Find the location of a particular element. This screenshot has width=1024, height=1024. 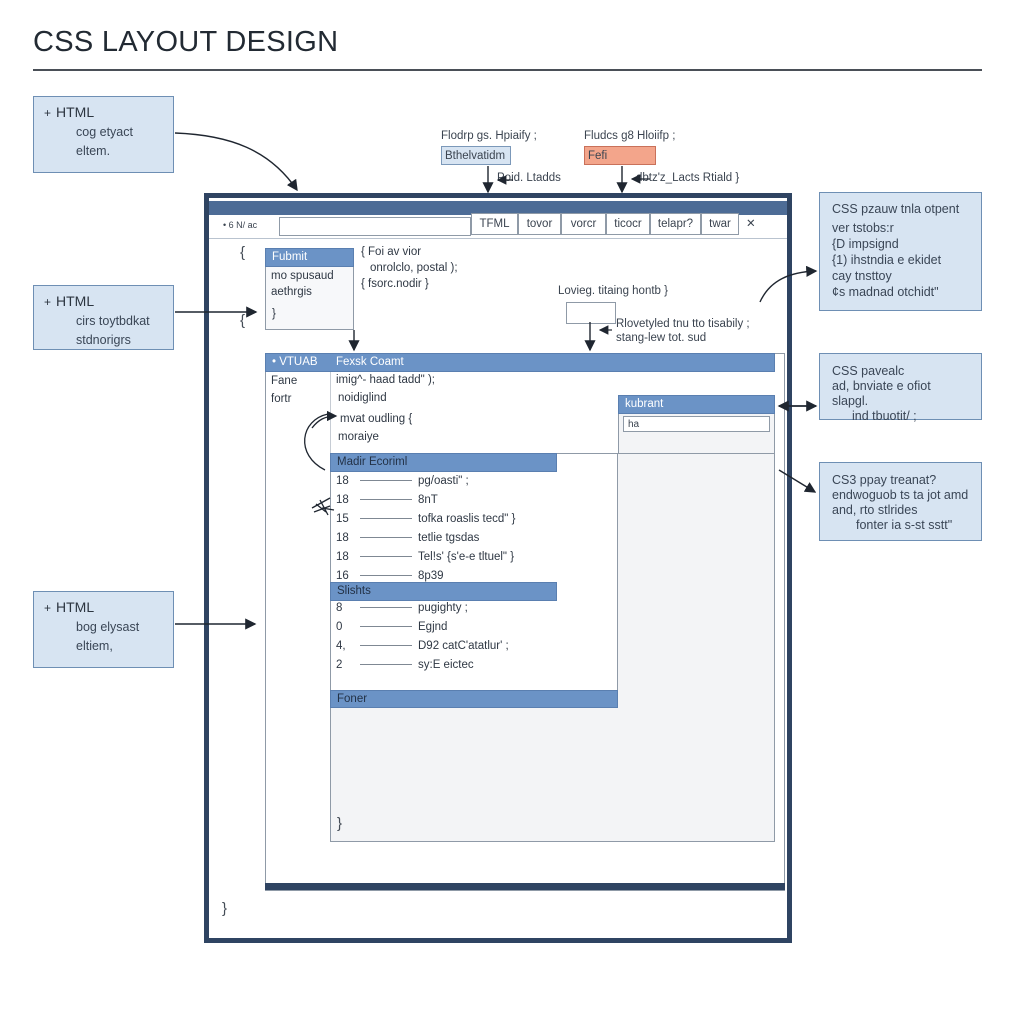

cluster-arrow-icon is located at coordinates (323, 506).